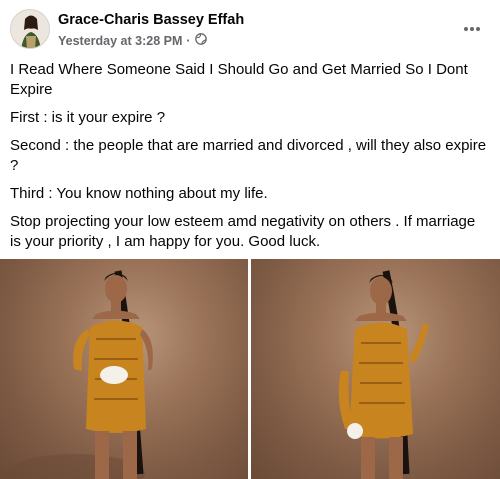  Describe the element at coordinates (30, 29) in the screenshot. I see `author-avatar` at that location.